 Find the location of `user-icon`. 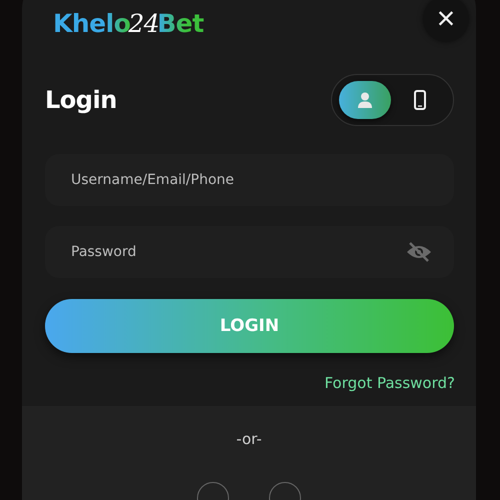

user-icon is located at coordinates (365, 100).